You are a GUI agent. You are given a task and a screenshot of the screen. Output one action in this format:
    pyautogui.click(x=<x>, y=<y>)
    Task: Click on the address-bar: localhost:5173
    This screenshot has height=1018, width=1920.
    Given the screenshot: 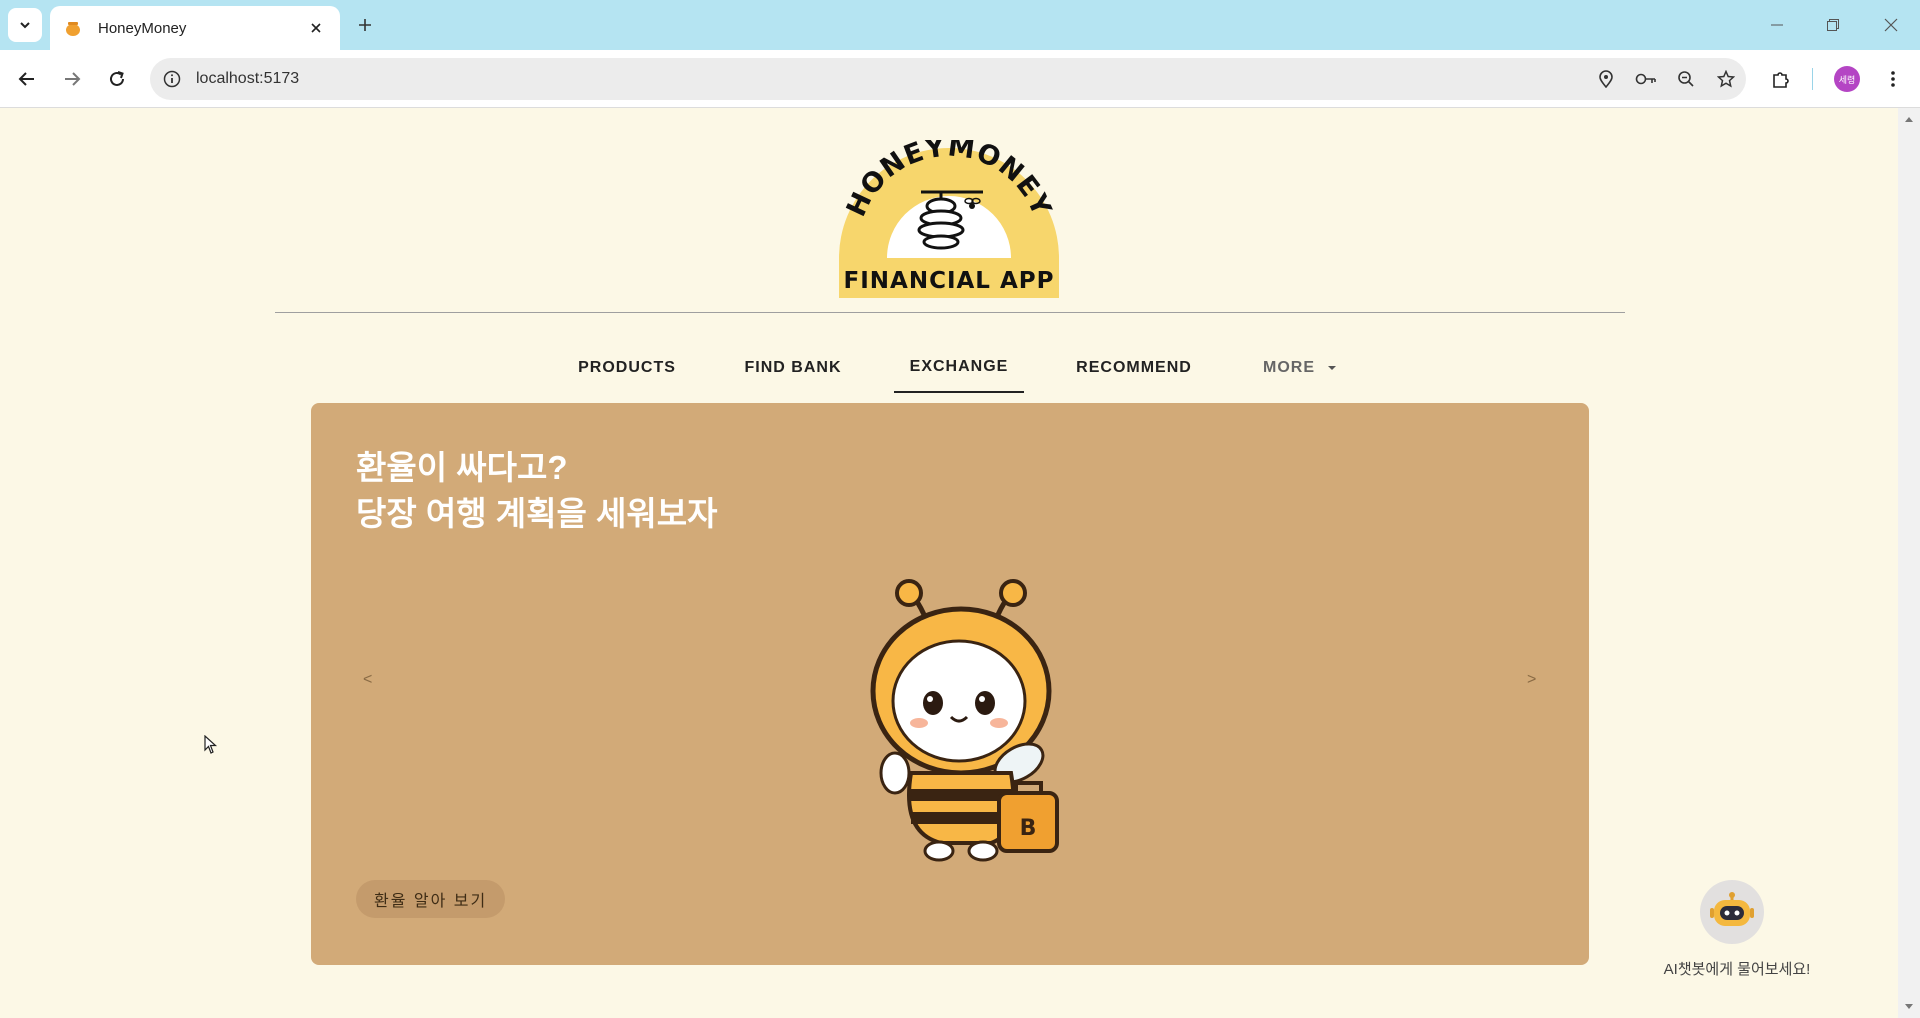 What is the action you would take?
    pyautogui.click(x=948, y=79)
    